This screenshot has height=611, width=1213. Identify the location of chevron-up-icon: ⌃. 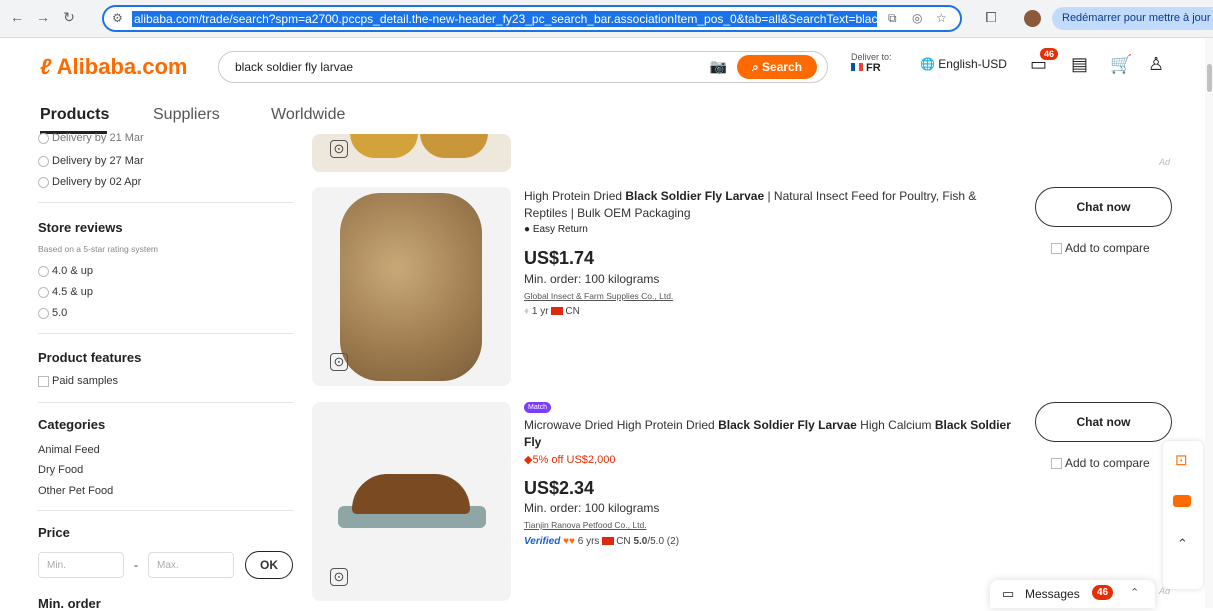
(1134, 592).